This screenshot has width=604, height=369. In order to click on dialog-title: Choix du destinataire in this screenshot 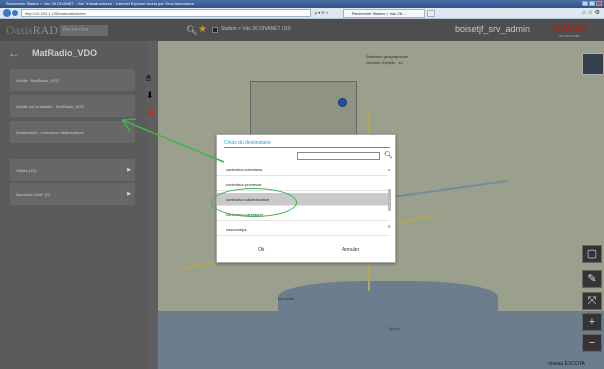, I will do `click(247, 143)`.